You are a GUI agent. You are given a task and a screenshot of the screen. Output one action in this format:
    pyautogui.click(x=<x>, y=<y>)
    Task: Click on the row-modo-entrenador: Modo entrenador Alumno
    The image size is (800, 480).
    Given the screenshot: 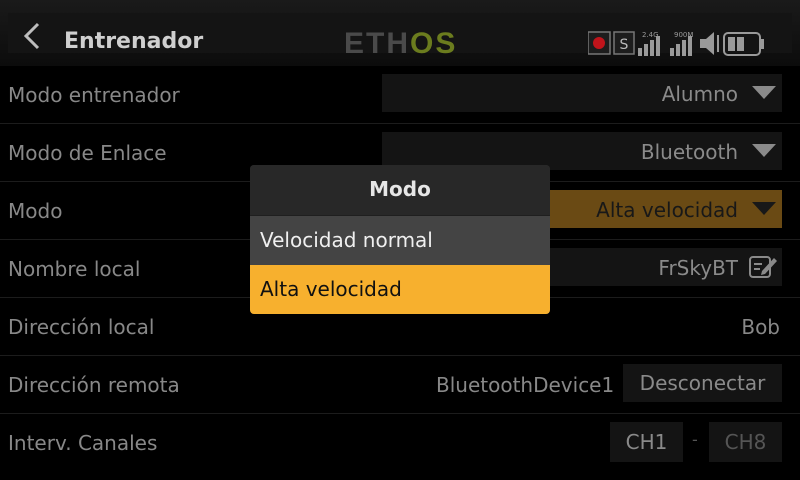 What is the action you would take?
    pyautogui.click(x=400, y=95)
    